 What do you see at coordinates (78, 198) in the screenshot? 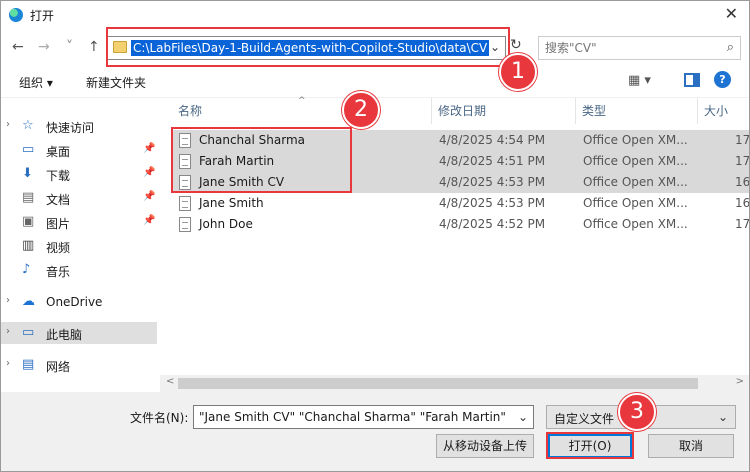
I see `sidebar-item-documents: ▤ 文档 📌` at bounding box center [78, 198].